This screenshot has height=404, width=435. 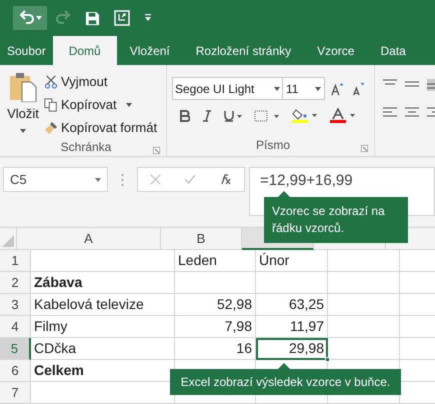 What do you see at coordinates (336, 217) in the screenshot?
I see `formula-tooltip: Vzorec se zobrazí na řádku vzorců.` at bounding box center [336, 217].